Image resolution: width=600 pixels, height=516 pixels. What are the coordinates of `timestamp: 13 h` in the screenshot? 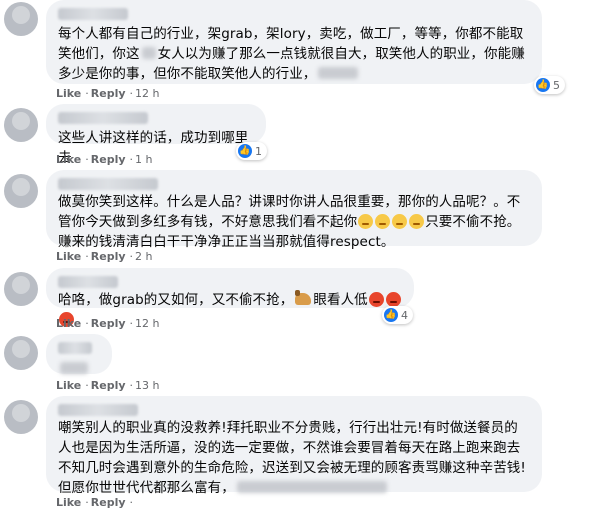 It's located at (147, 385).